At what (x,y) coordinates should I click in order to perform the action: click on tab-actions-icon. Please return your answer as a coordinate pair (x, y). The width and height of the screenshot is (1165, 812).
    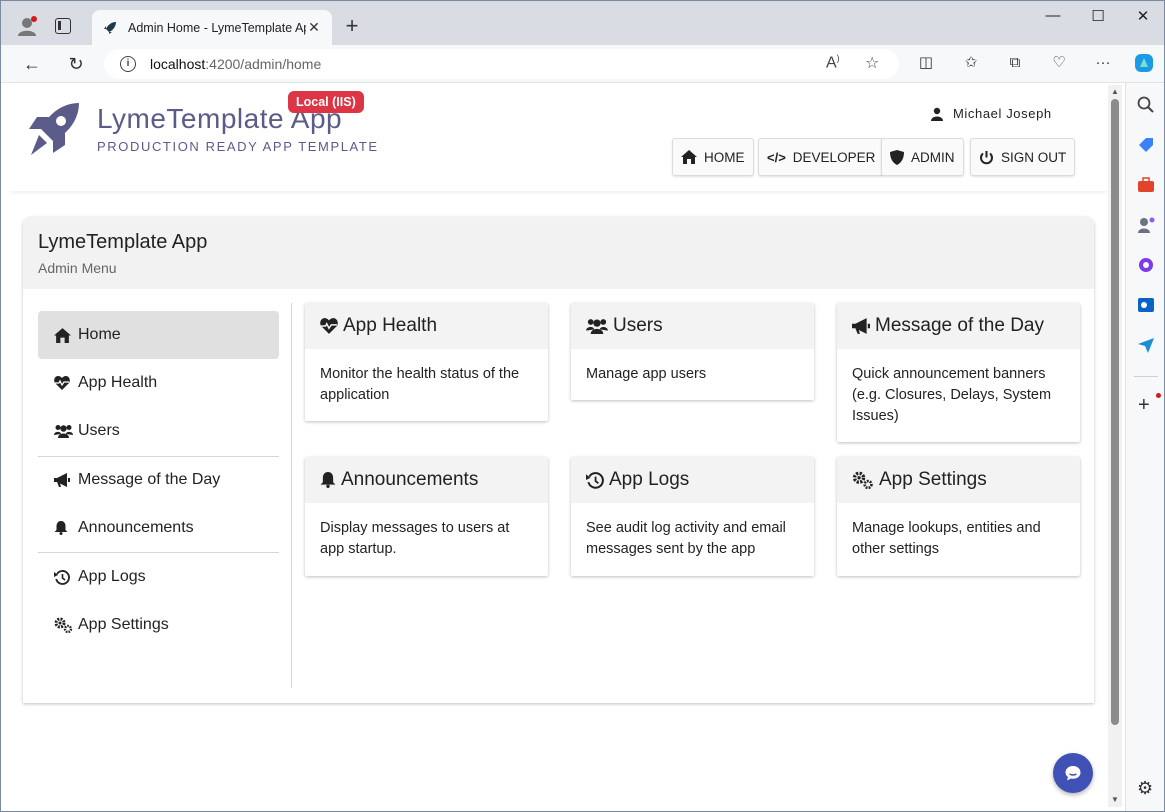
    Looking at the image, I should click on (63, 26).